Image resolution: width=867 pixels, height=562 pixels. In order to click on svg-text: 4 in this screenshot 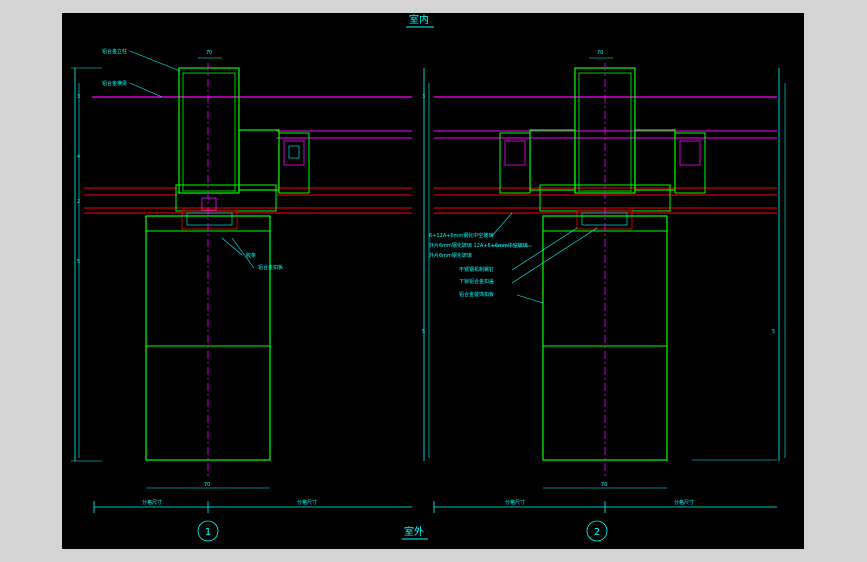, I will do `click(78, 157)`.